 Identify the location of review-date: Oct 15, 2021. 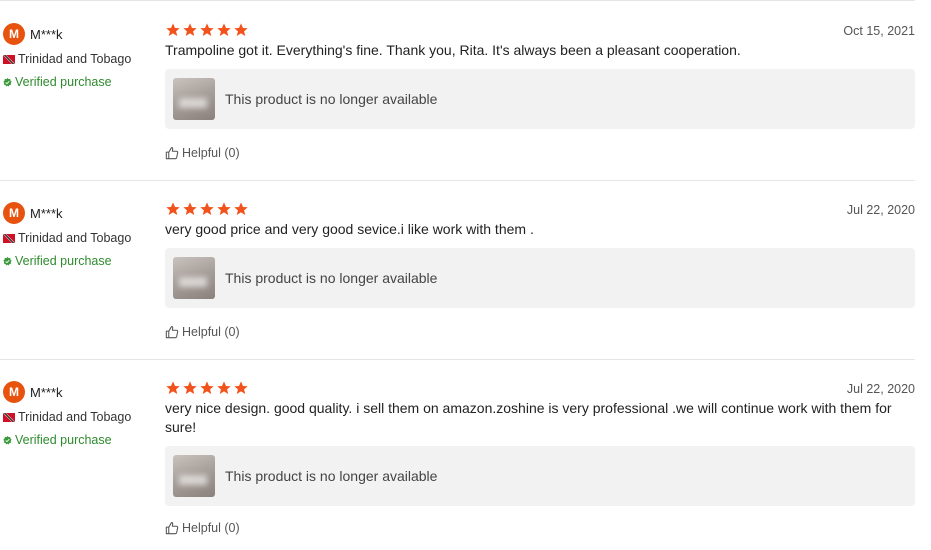
(879, 31).